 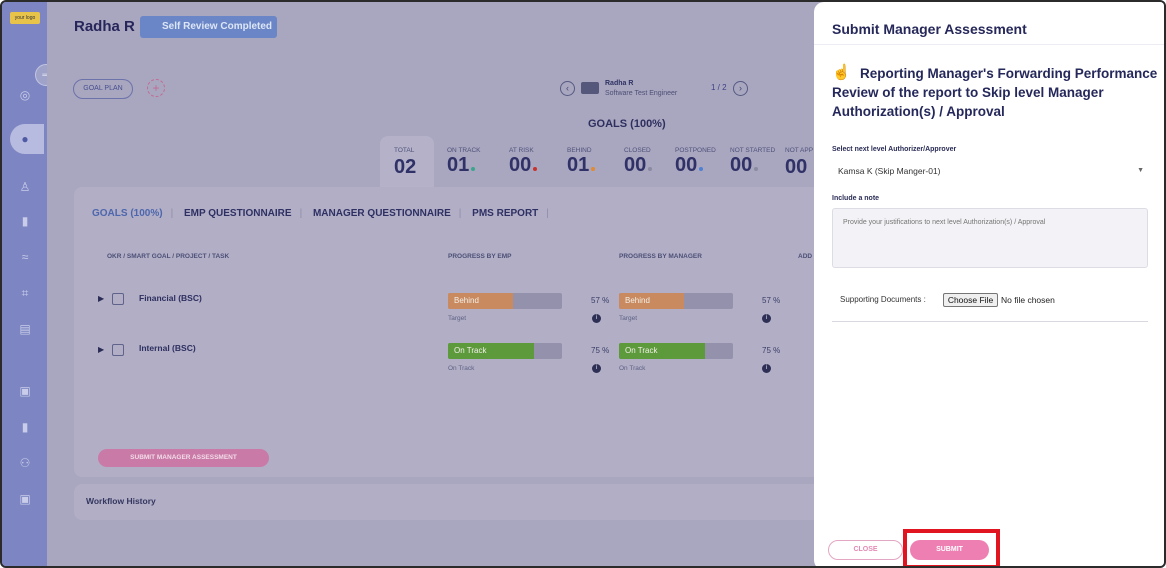 What do you see at coordinates (637, 150) in the screenshot?
I see `stat-label: CLOSED` at bounding box center [637, 150].